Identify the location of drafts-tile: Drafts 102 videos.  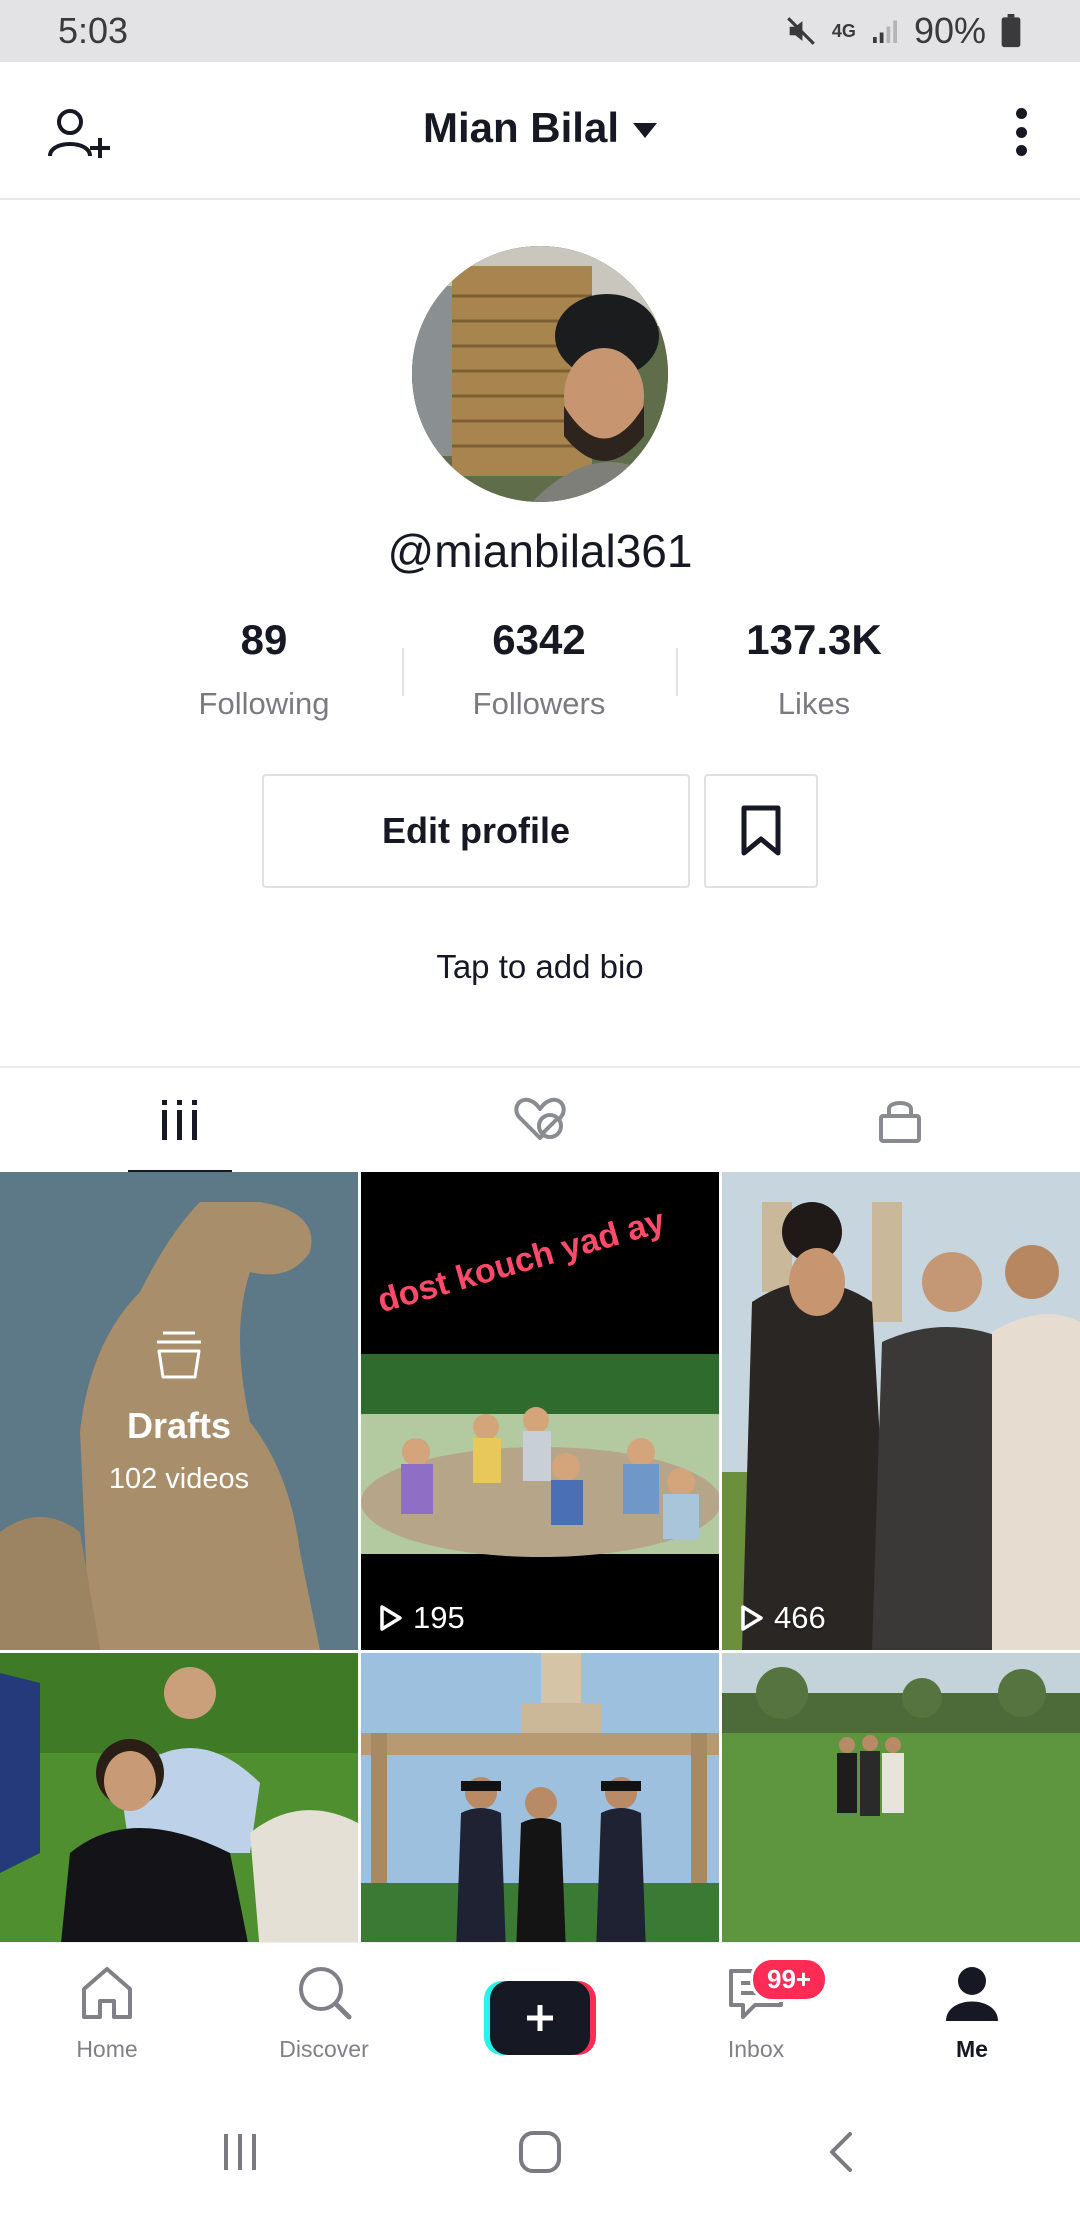
(179, 1411).